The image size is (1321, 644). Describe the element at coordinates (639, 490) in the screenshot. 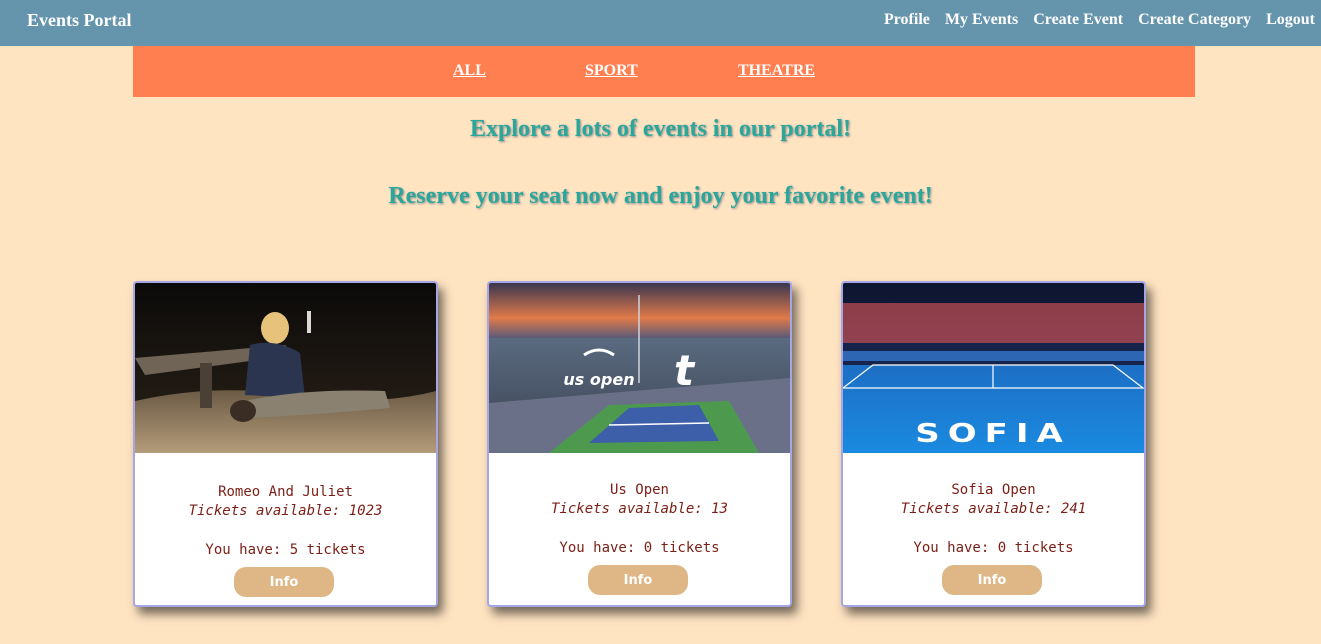

I see `event-title: Us Open` at that location.